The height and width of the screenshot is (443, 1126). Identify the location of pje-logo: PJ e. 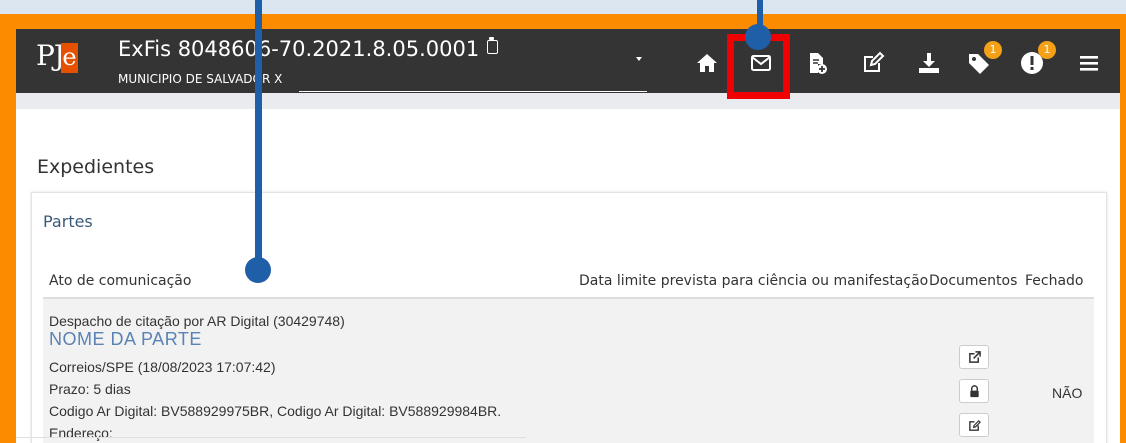
(58, 59).